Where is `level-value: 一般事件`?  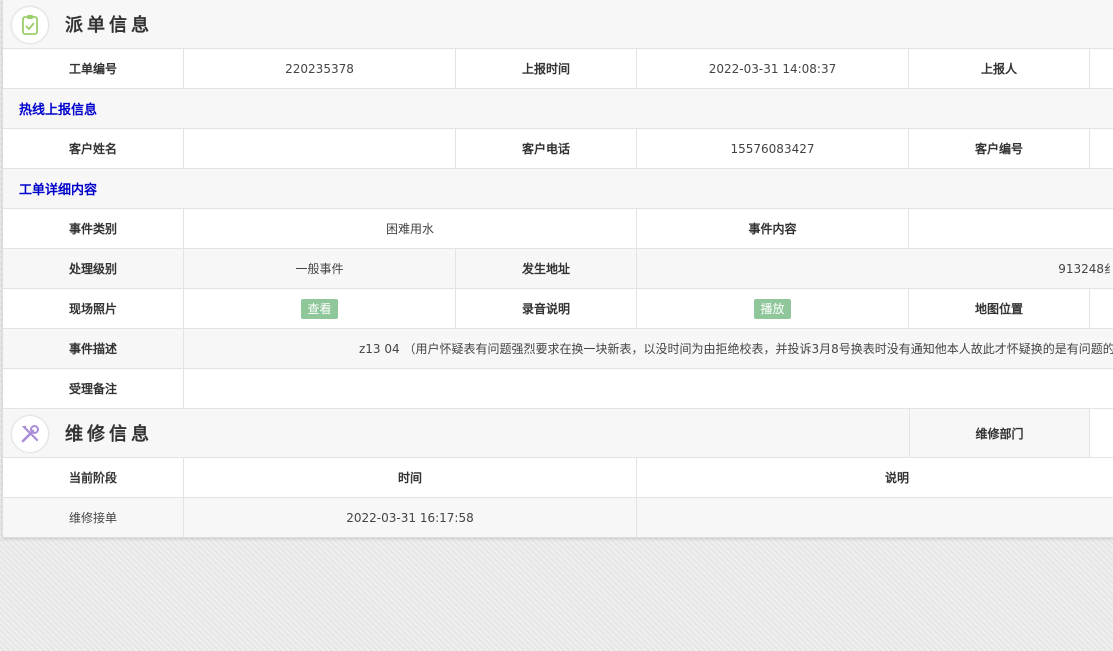
level-value: 一般事件 is located at coordinates (320, 268).